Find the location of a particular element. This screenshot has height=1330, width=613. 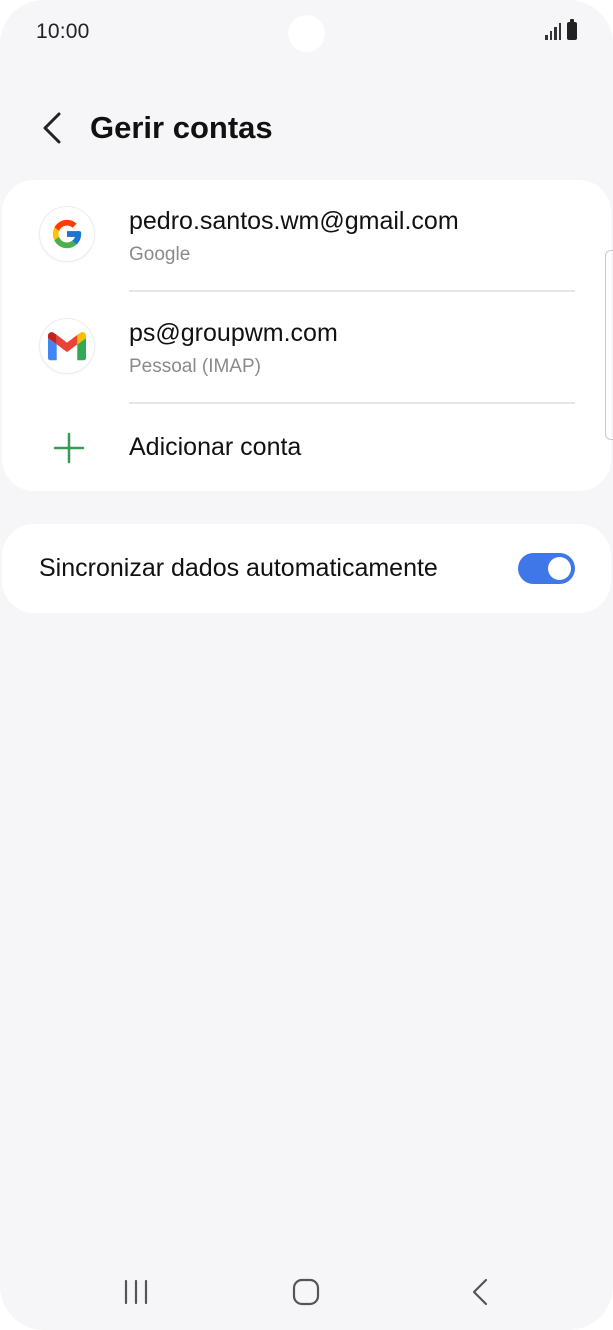

account-row-imap: ps@groupwm.com Pessoal (IMAP) is located at coordinates (306, 347).